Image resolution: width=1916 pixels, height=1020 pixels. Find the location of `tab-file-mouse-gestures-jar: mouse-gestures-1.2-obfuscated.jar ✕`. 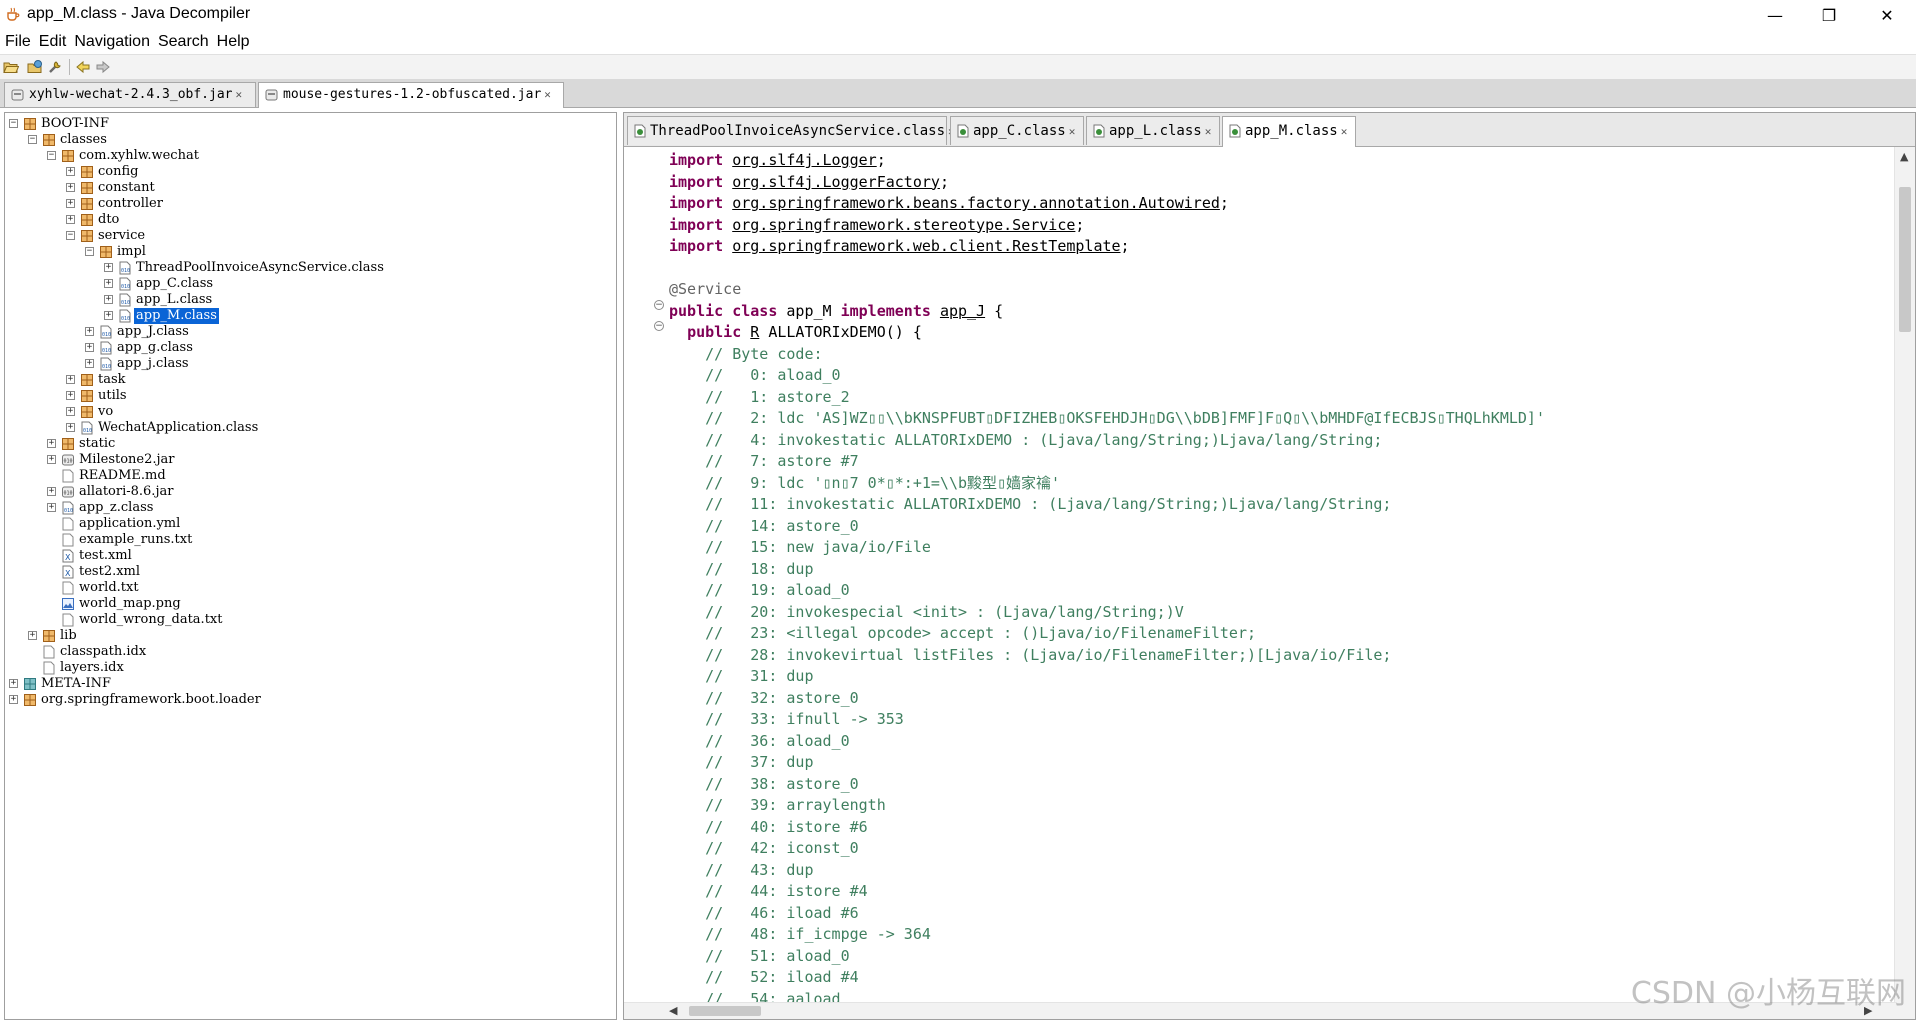

tab-file-mouse-gestures-jar: mouse-gestures-1.2-obfuscated.jar ✕ is located at coordinates (411, 95).